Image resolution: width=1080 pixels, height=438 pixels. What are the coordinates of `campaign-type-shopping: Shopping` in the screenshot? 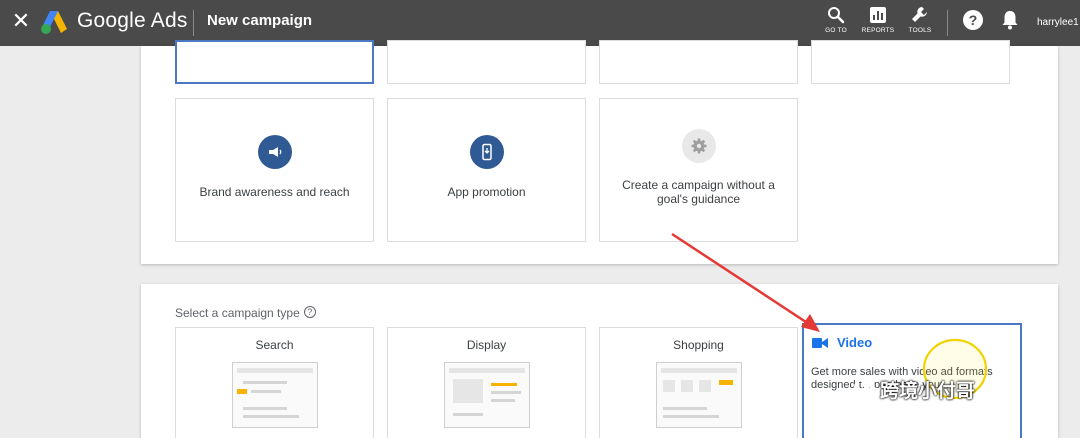 It's located at (698, 382).